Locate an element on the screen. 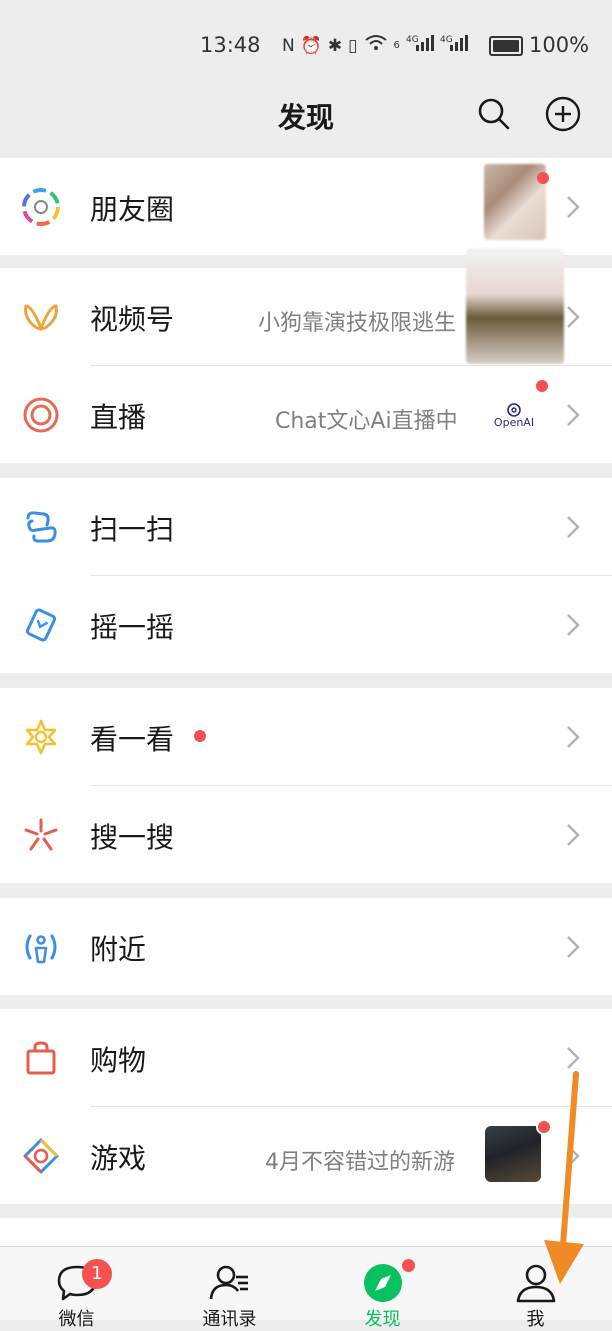 The height and width of the screenshot is (1331, 612). row-search: 搜一搜 is located at coordinates (306, 834).